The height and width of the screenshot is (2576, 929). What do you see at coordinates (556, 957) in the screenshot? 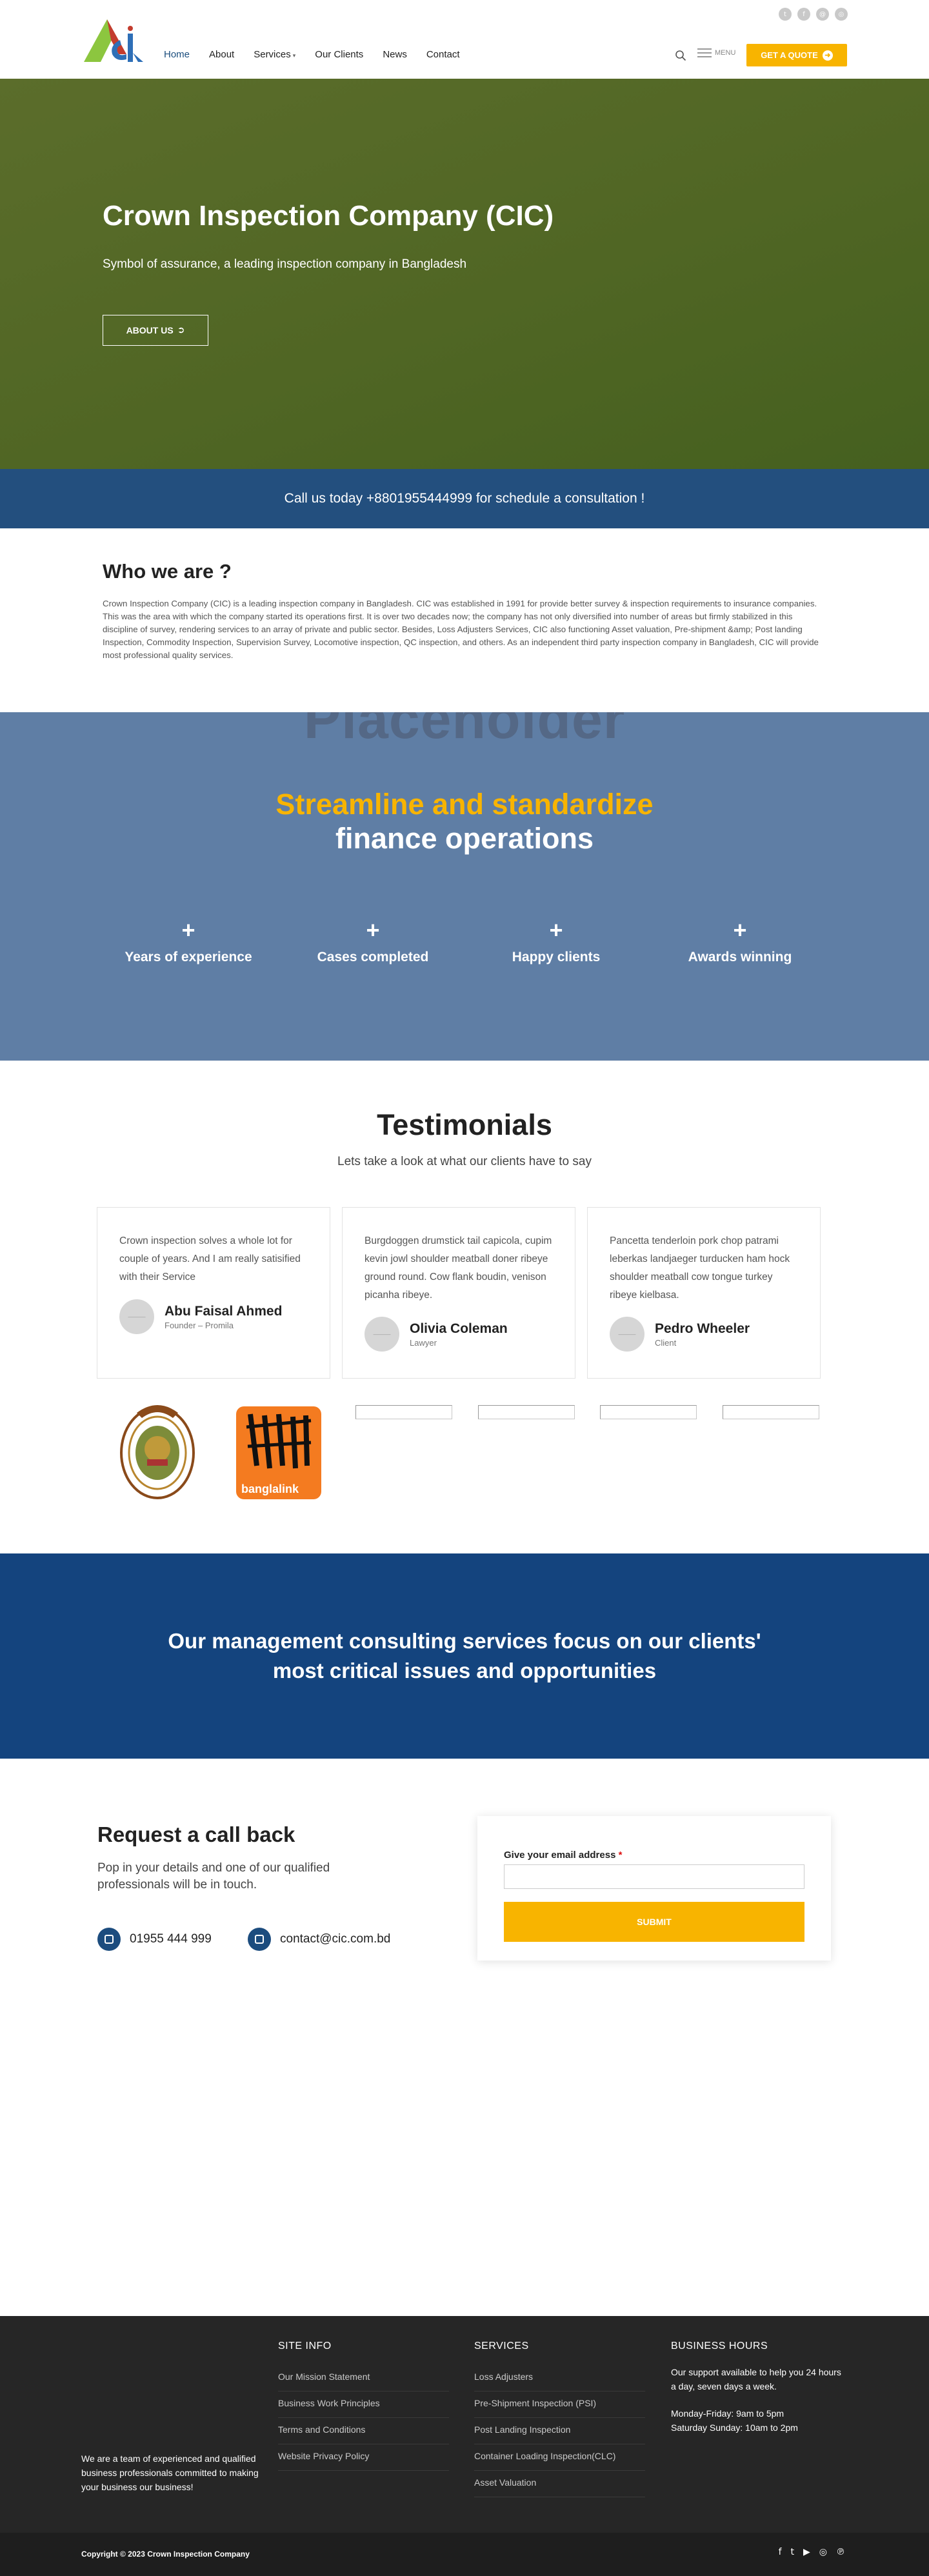
I see `stat-label: Happy clients` at bounding box center [556, 957].